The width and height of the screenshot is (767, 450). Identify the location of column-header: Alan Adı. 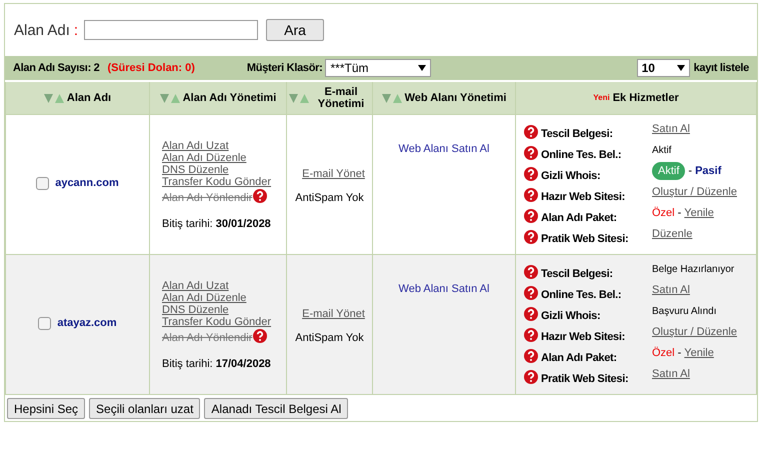
(78, 97).